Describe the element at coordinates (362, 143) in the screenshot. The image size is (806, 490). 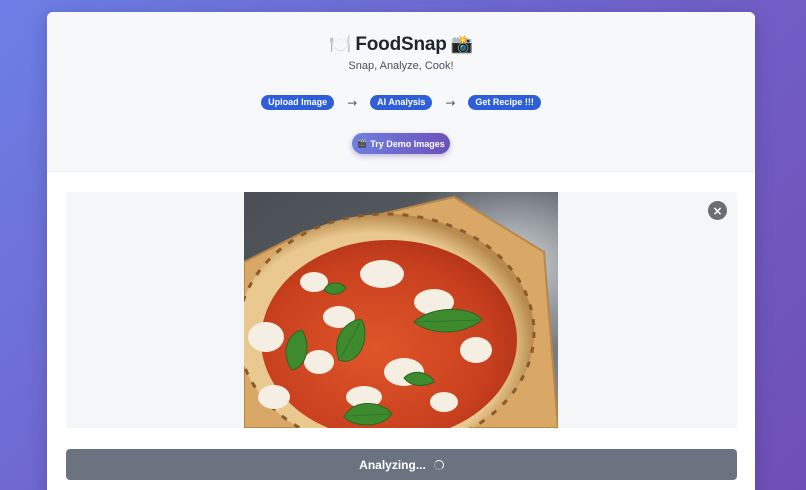
I see `clapperboard-icon: 🎬` at that location.